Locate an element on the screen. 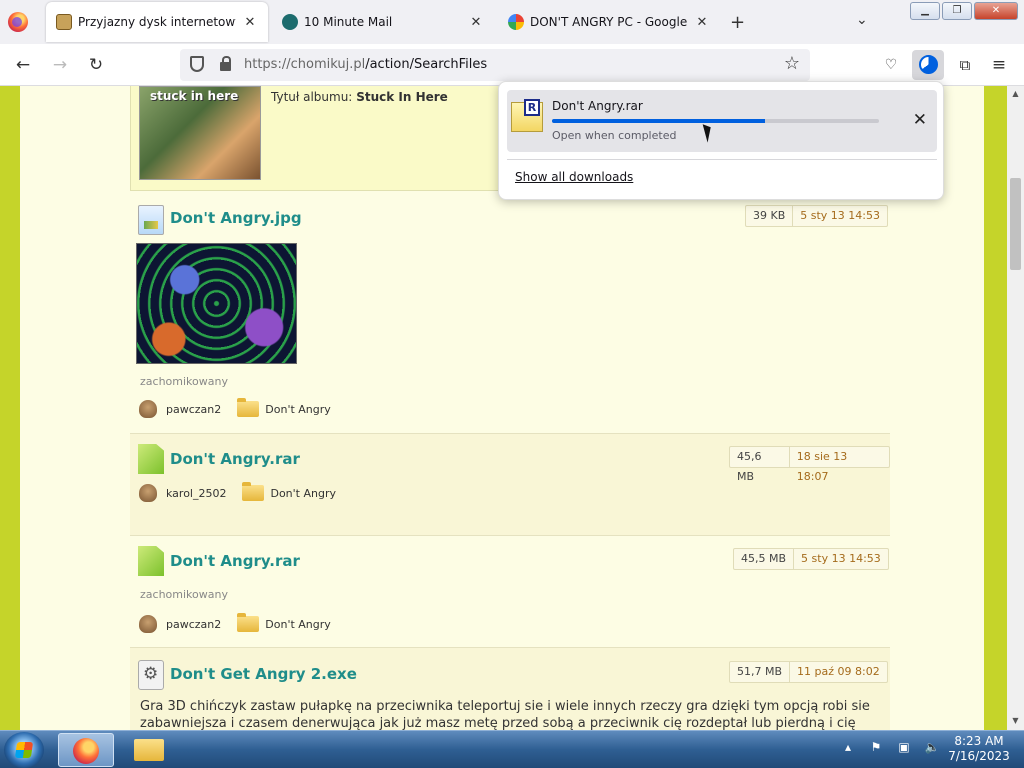  rar-letter: R is located at coordinates (532, 107).